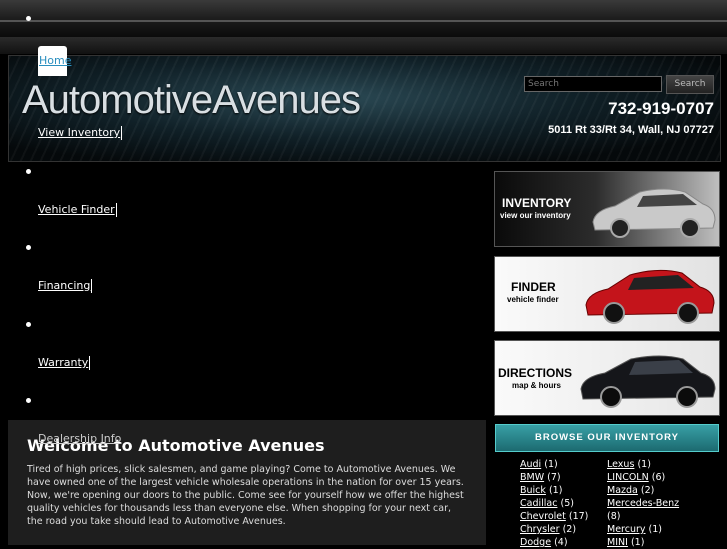 Image resolution: width=727 pixels, height=549 pixels. I want to click on promo-subtitle: vehicle finder, so click(533, 299).